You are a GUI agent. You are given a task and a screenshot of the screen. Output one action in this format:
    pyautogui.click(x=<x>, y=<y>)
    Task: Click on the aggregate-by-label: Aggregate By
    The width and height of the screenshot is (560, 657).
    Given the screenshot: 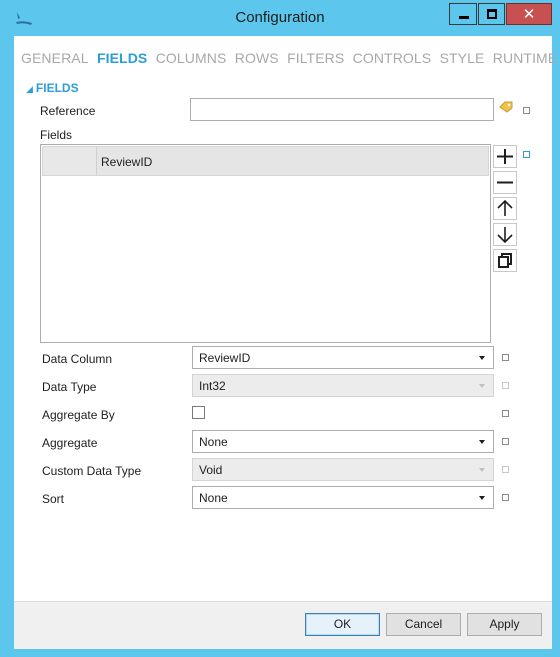 What is the action you would take?
    pyautogui.click(x=78, y=415)
    